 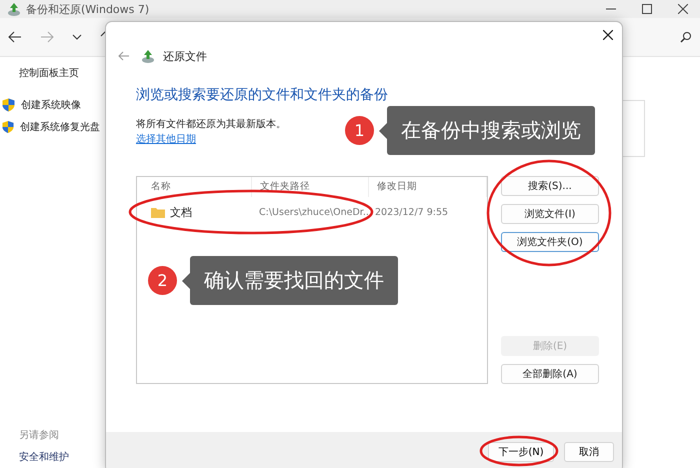 I want to click on see-also-heading: 另请参阅, so click(x=39, y=435).